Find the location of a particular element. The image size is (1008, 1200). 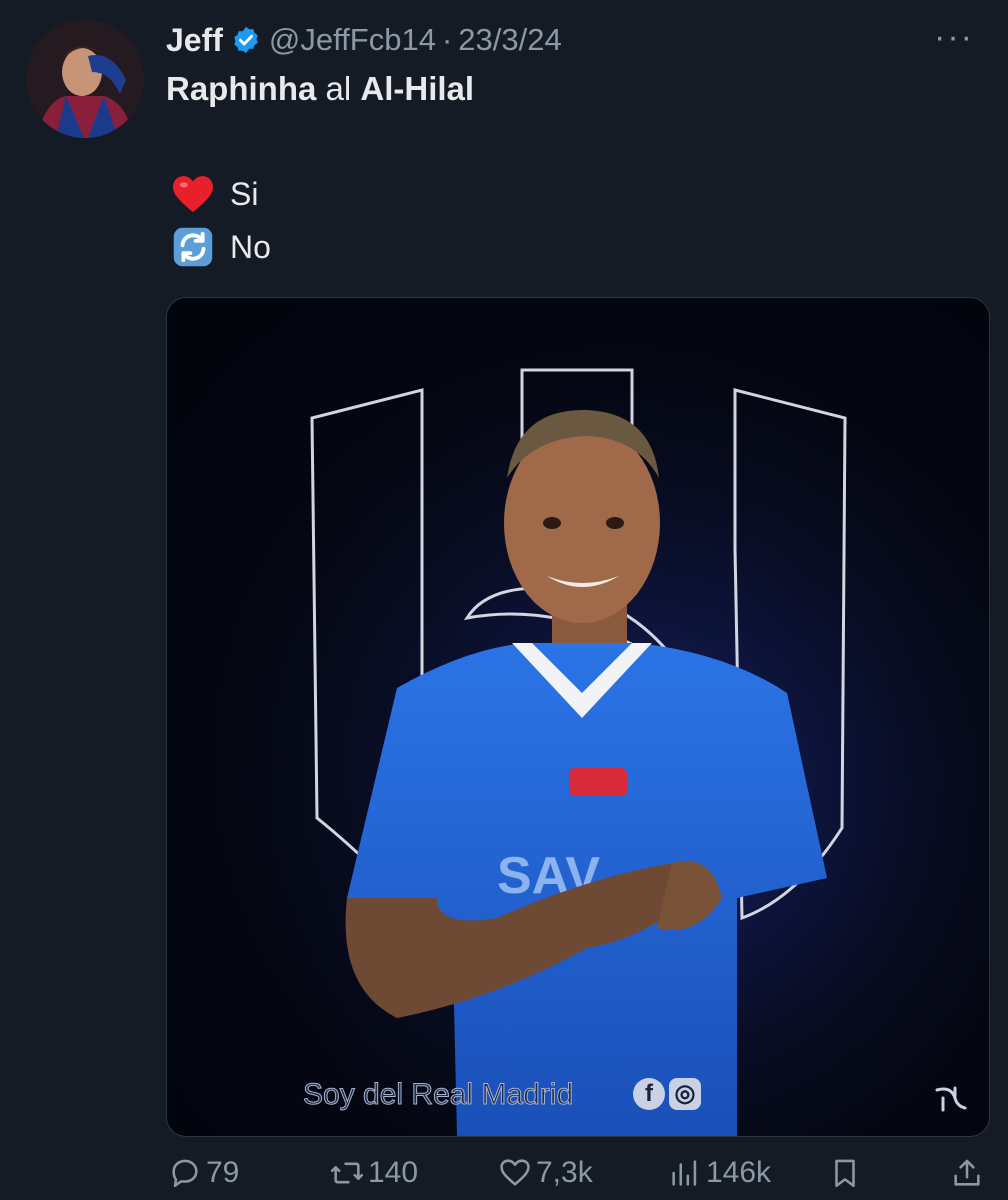

tweet-header: Jeff @JeffFcb14 · 23/3/24 is located at coordinates (364, 40).